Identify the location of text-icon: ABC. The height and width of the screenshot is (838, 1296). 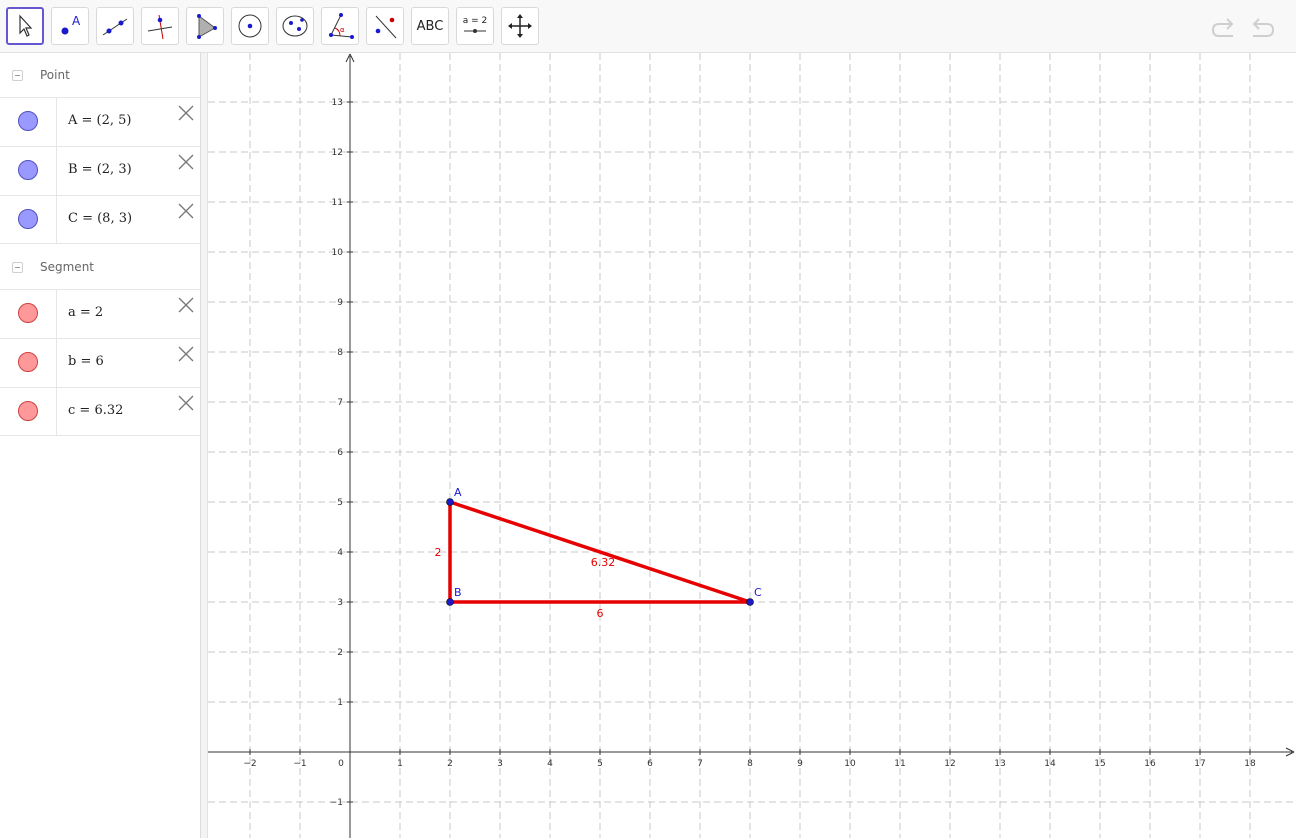
(430, 26).